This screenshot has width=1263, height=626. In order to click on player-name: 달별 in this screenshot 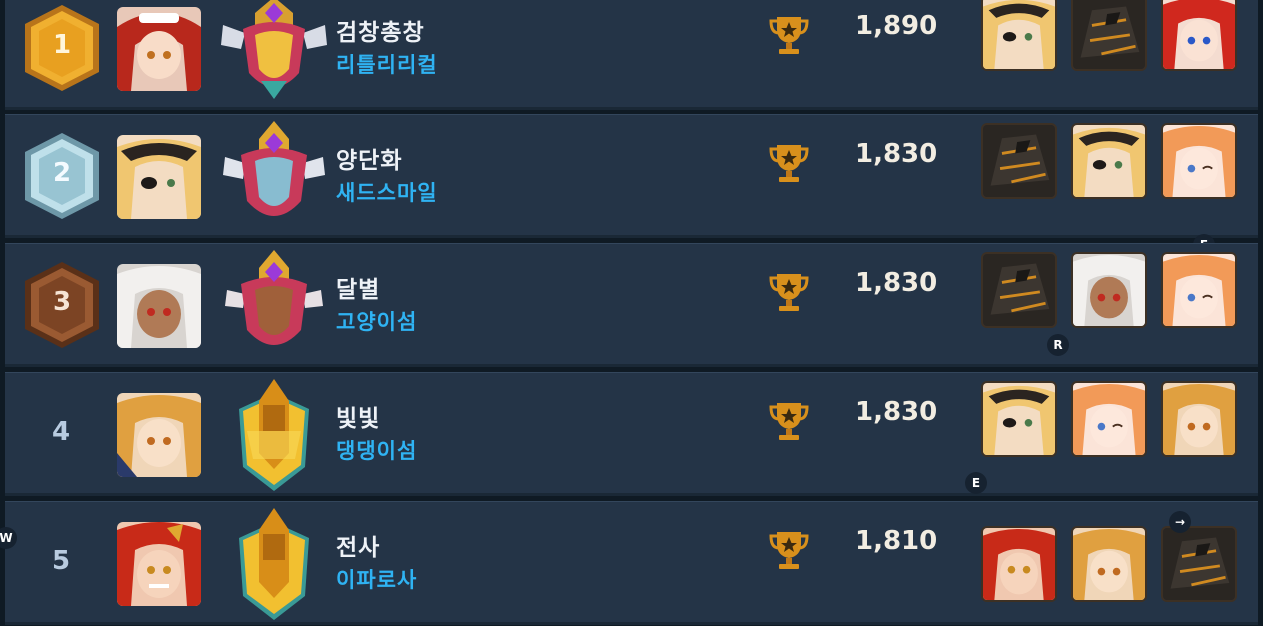, I will do `click(358, 290)`.